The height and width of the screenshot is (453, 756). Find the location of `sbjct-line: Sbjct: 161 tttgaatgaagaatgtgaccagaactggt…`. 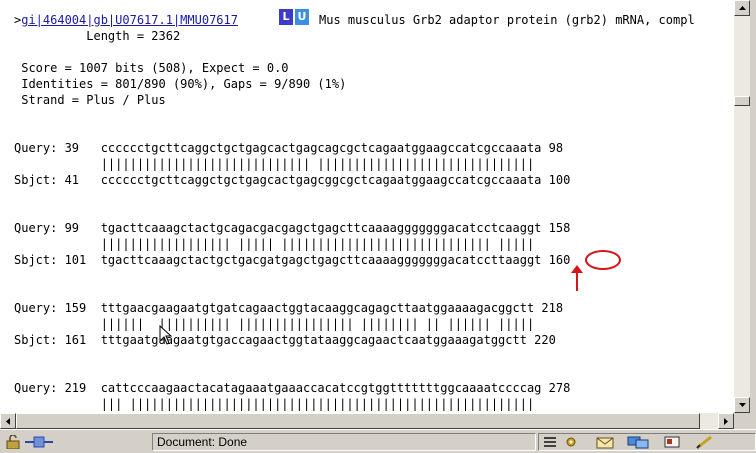

sbjct-line: Sbjct: 161 tttgaatgaagaatgtgaccagaactggt… is located at coordinates (285, 340).